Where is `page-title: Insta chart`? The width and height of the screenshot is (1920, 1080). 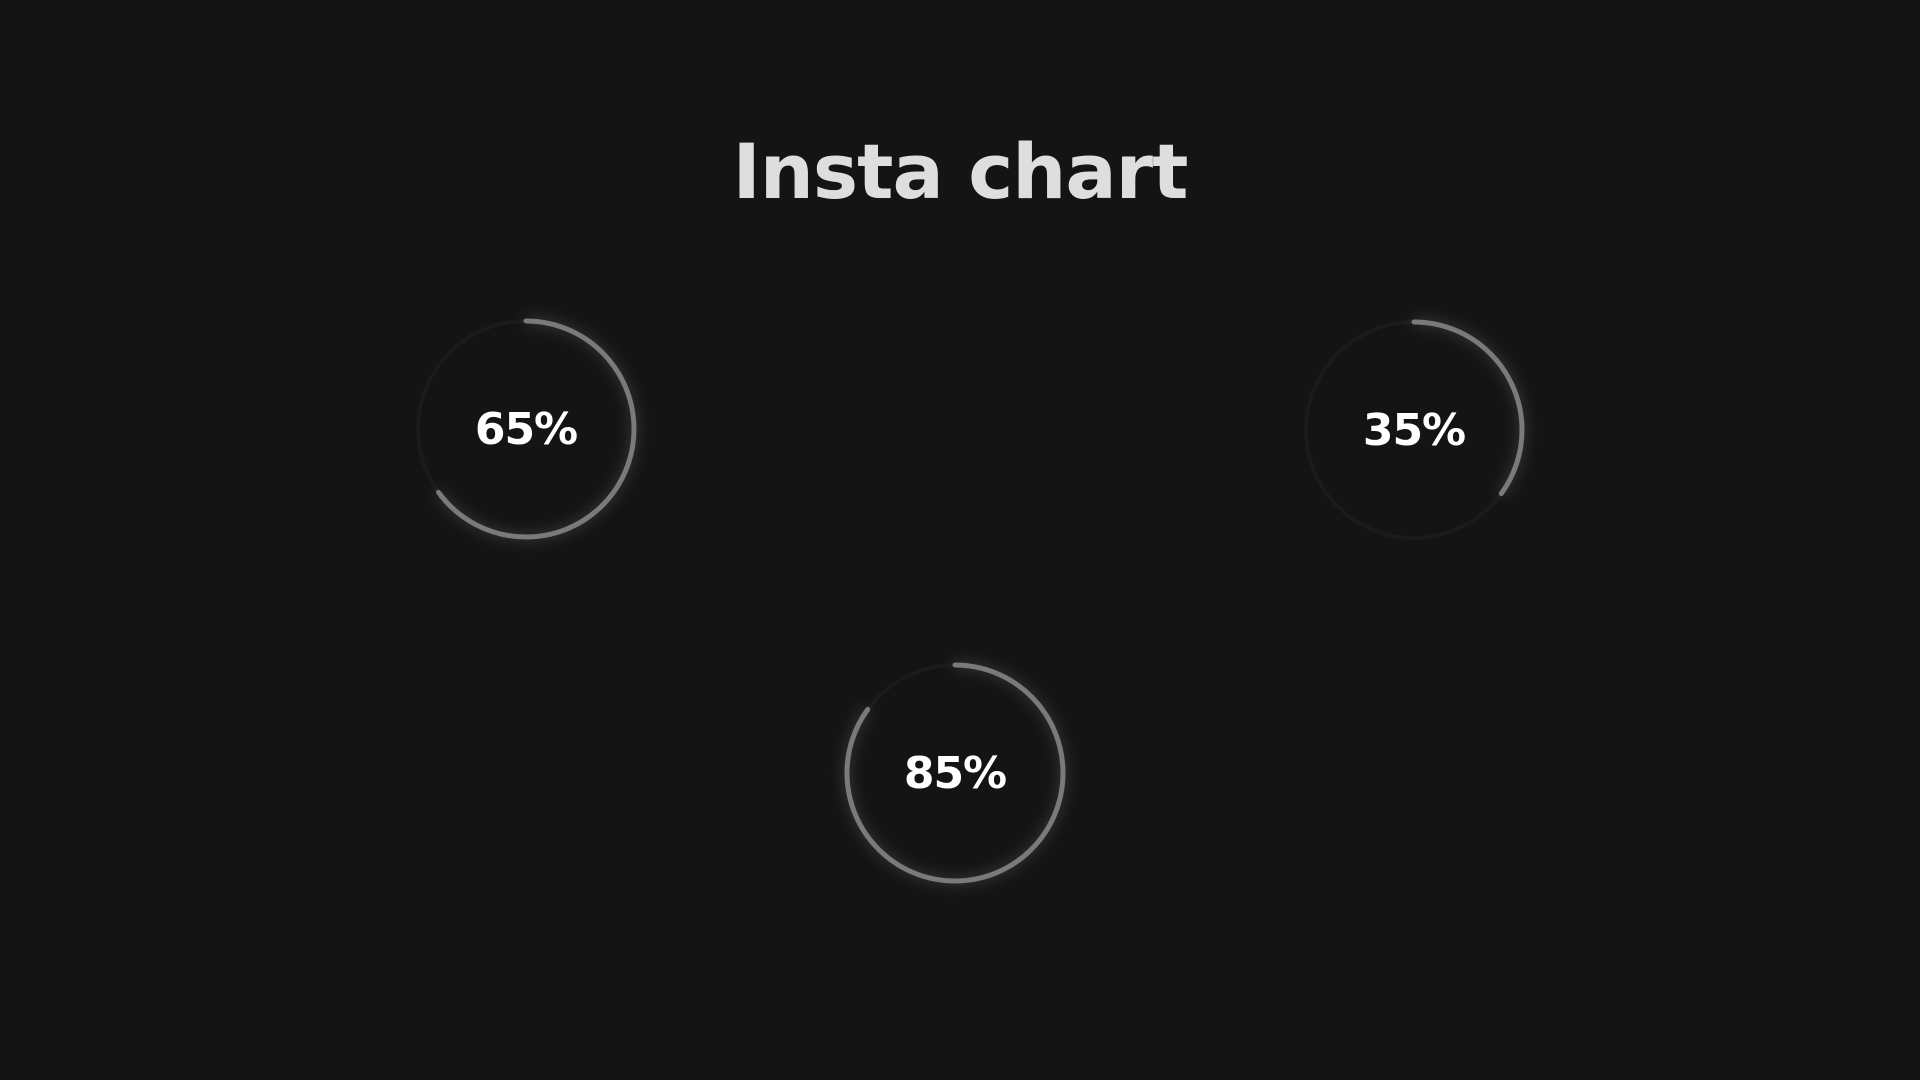 page-title: Insta chart is located at coordinates (960, 171).